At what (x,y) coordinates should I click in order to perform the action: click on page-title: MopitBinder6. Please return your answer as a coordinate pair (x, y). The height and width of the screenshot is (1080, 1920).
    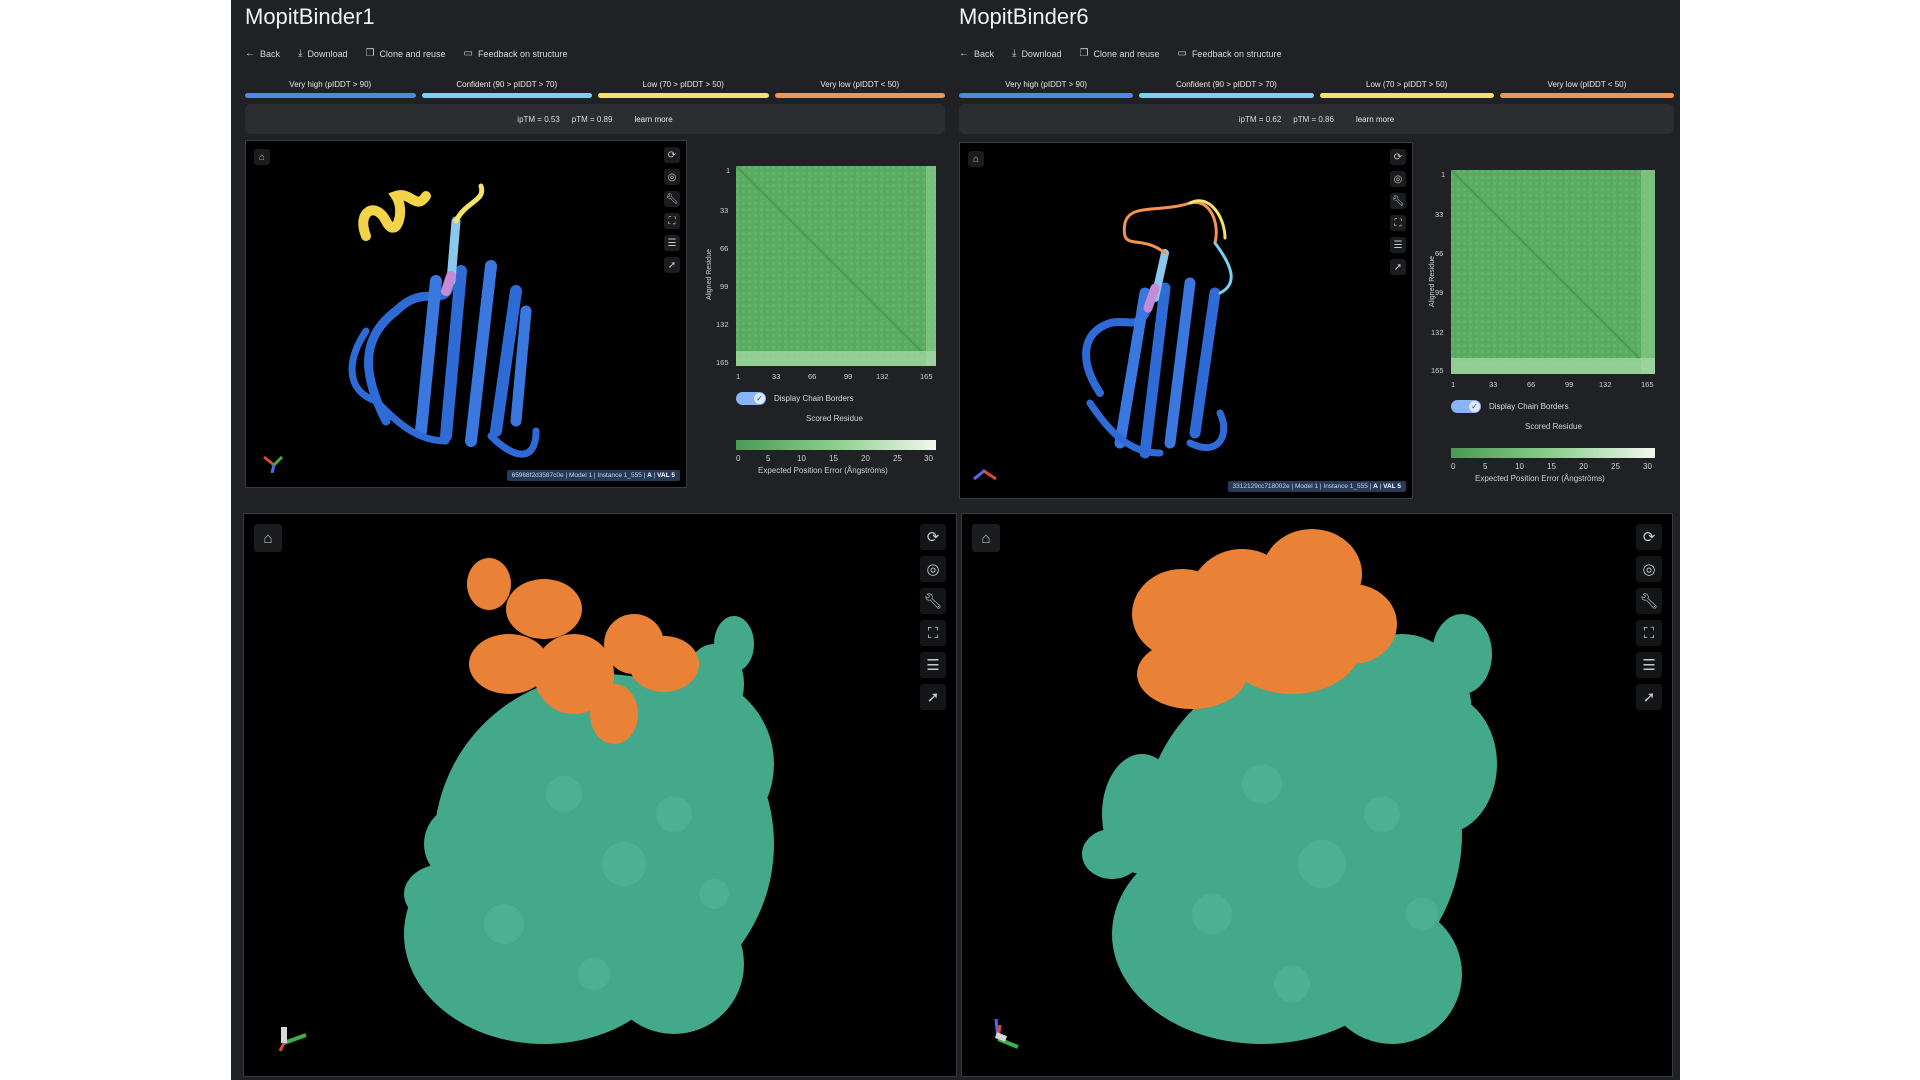
    Looking at the image, I should click on (1024, 16).